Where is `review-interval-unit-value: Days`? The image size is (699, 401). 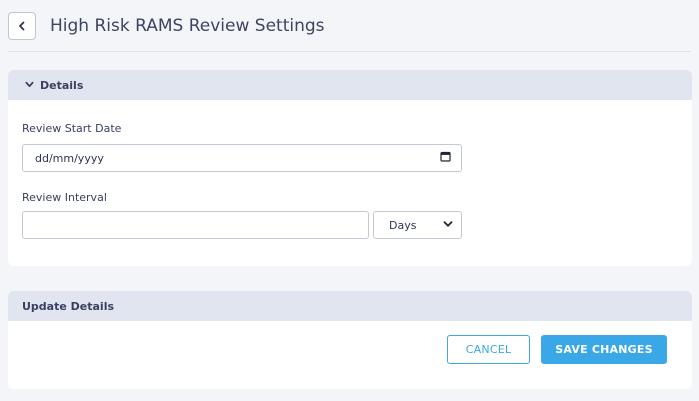 review-interval-unit-value: Days is located at coordinates (403, 225).